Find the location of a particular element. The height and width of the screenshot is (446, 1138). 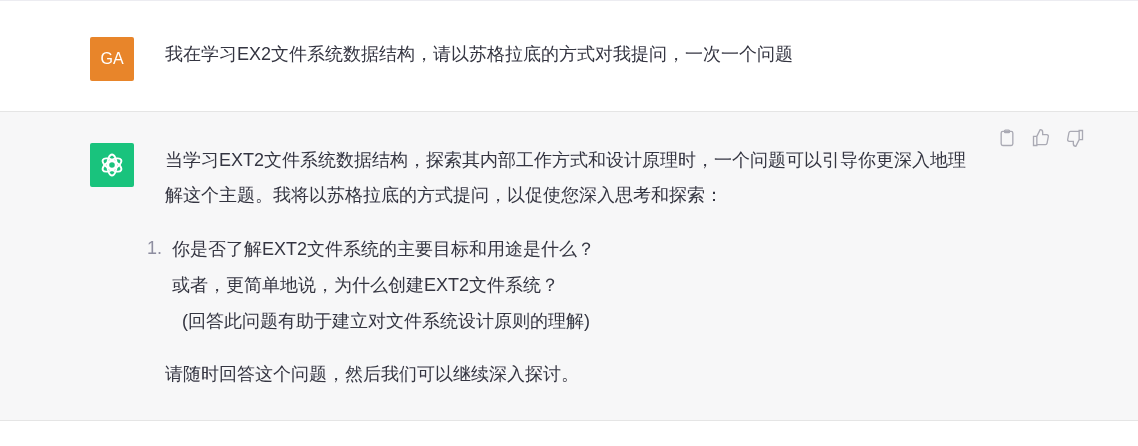

list-number: 1. is located at coordinates (155, 248).